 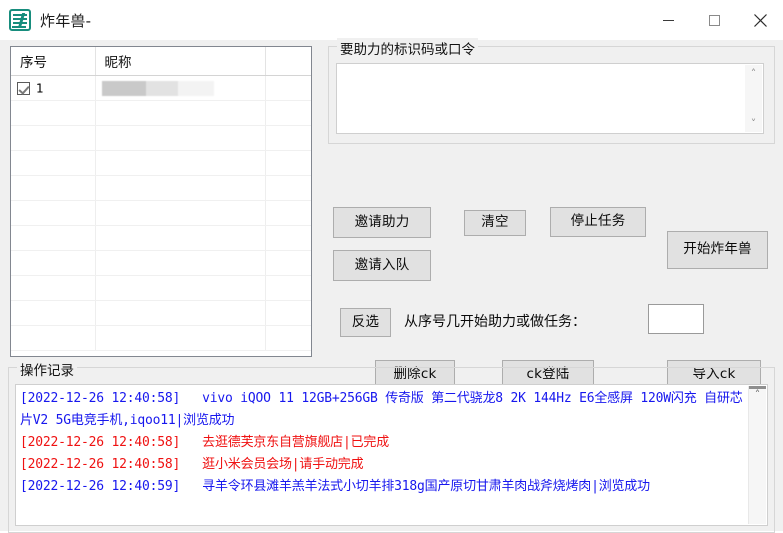 What do you see at coordinates (66, 20) in the screenshot?
I see `window-title: 炸年兽-` at bounding box center [66, 20].